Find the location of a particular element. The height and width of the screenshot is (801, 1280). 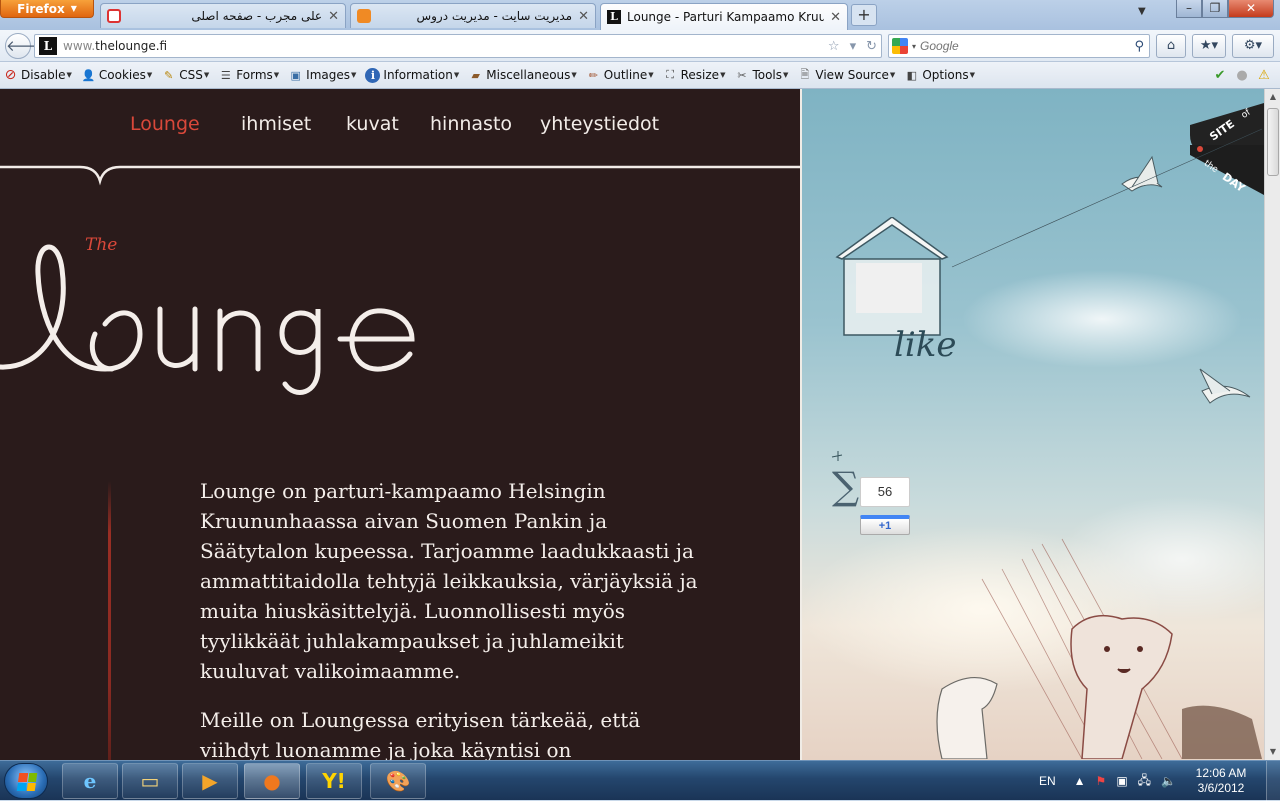

firefox-icon: ● is located at coordinates (272, 781).